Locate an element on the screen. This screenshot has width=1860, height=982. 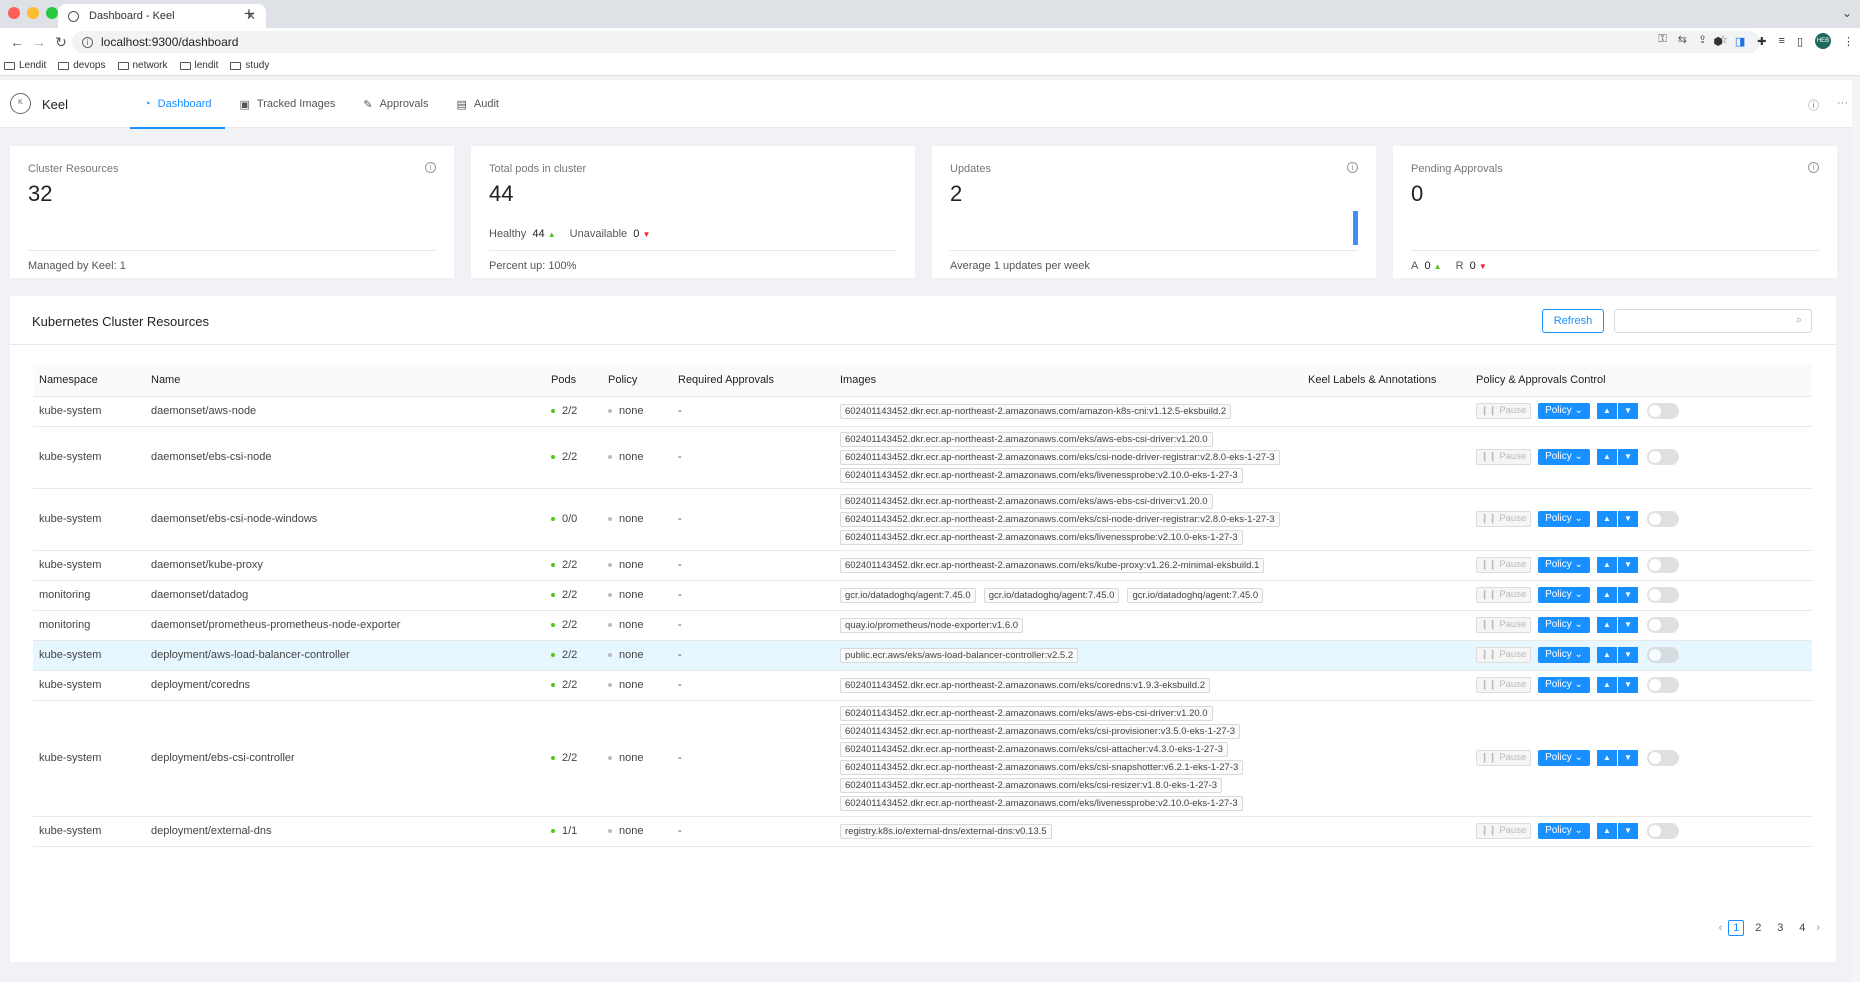
more-icon: ··· is located at coordinates (1842, 105).